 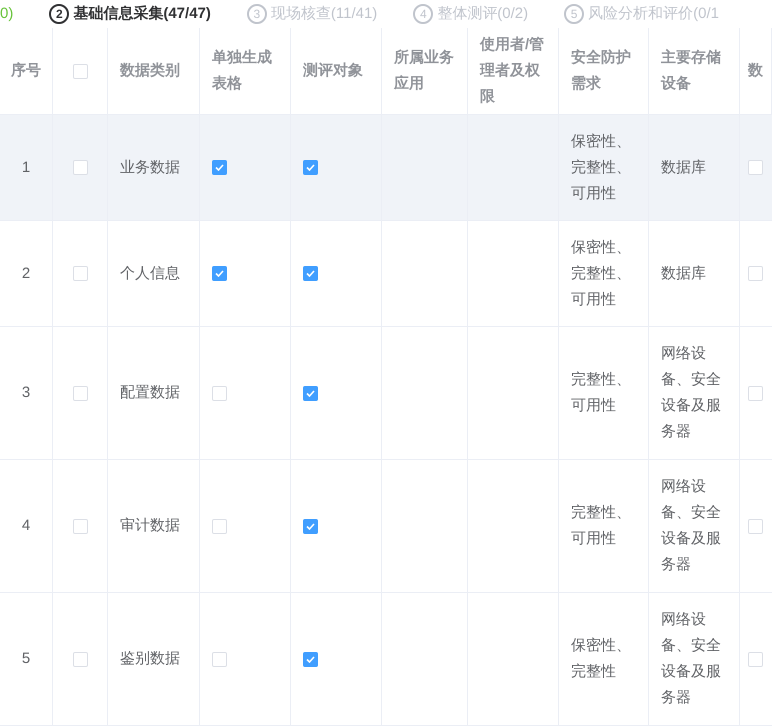 I want to click on row-number: 2, so click(x=26, y=274).